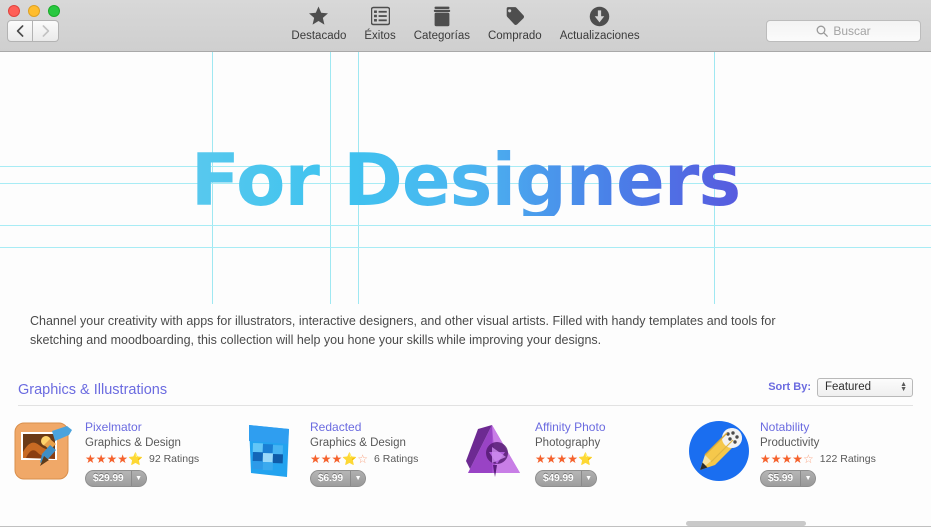  Describe the element at coordinates (570, 459) in the screenshot. I see `app-rating: ★★★★⭐` at that location.